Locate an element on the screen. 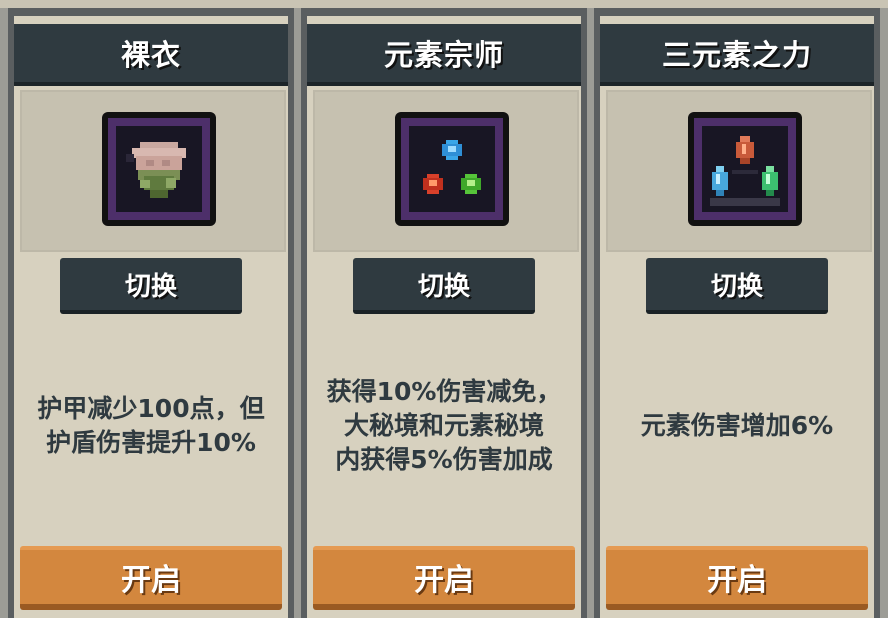 The height and width of the screenshot is (618, 888). elemental-orbs-icon is located at coordinates (452, 169).